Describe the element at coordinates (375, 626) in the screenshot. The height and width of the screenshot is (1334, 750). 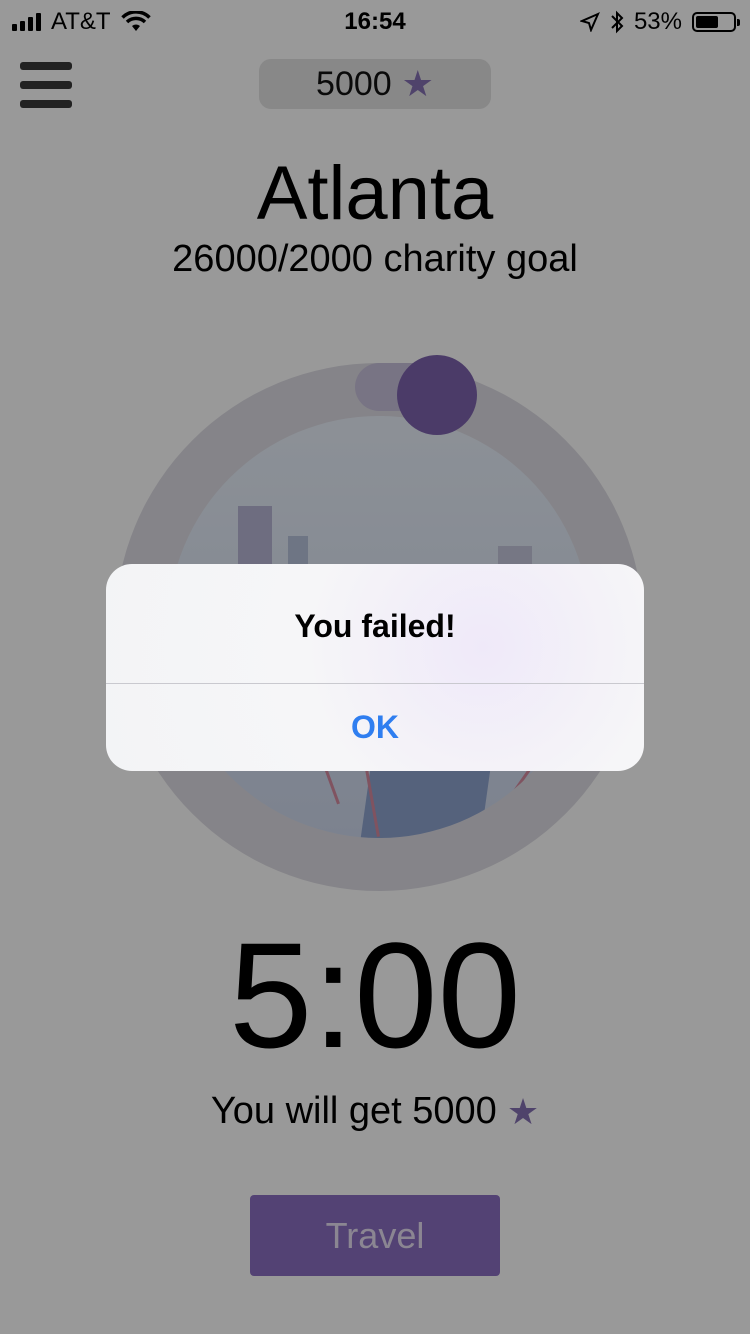
I see `alert-title: You failed!` at that location.